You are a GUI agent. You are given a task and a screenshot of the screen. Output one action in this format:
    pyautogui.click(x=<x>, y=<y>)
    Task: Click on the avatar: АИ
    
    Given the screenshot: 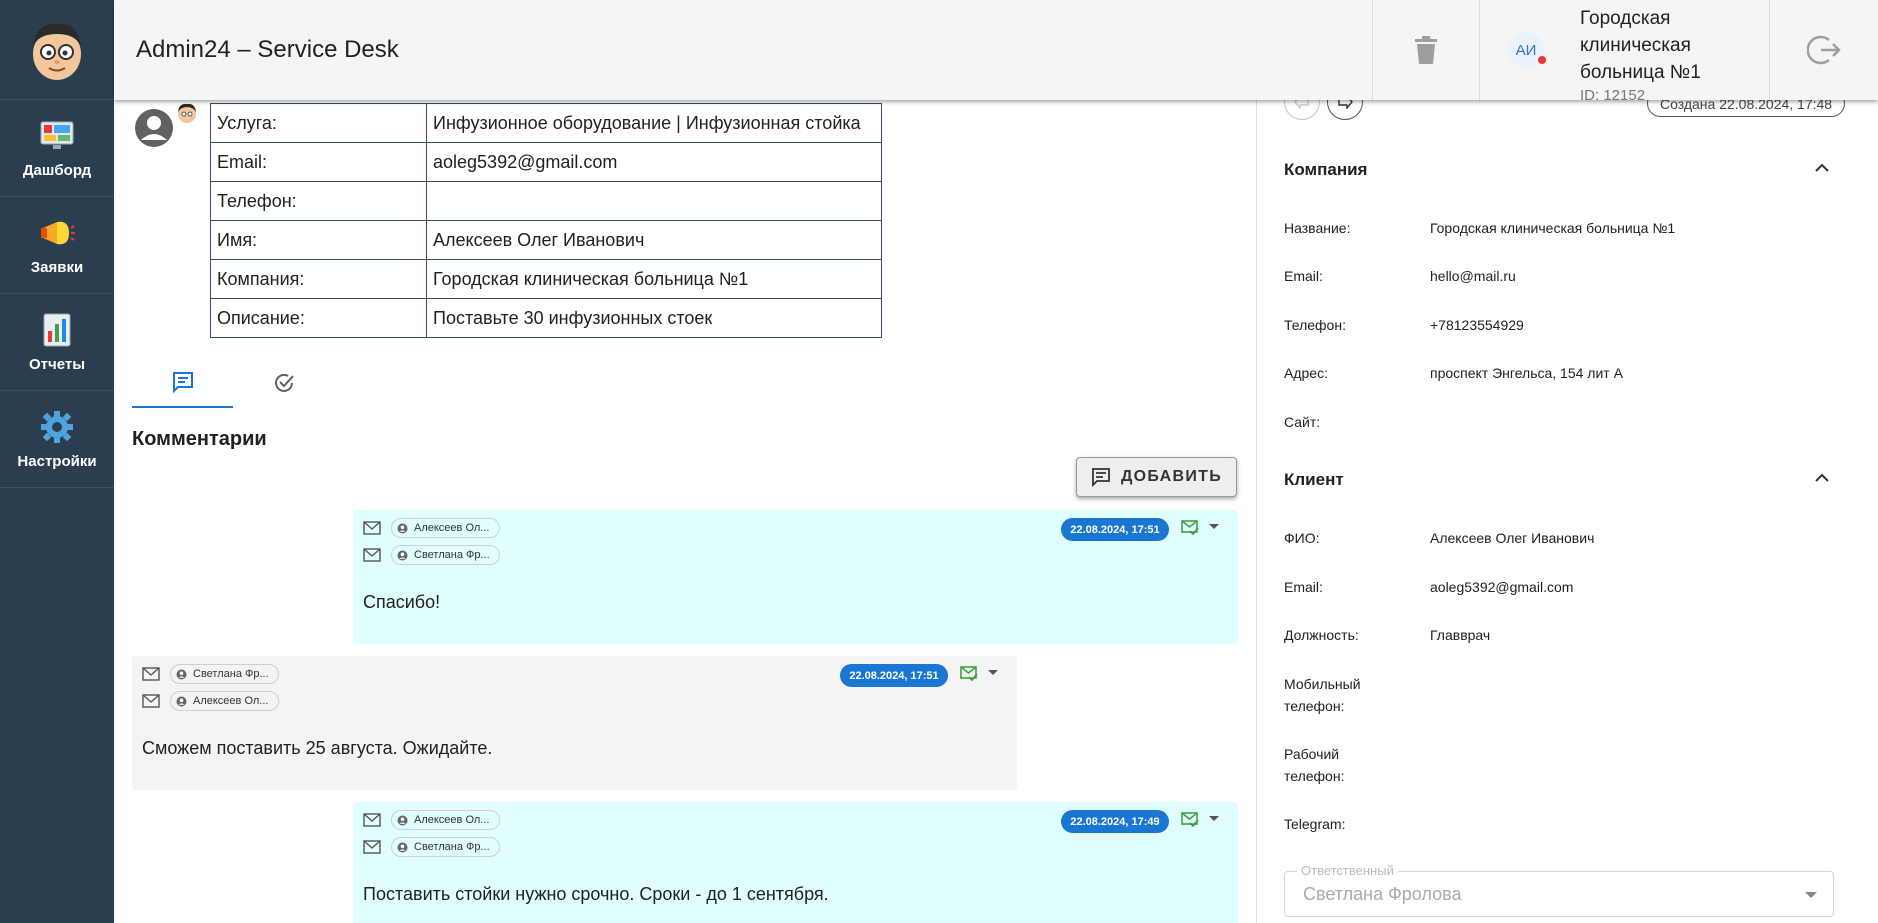 What is the action you would take?
    pyautogui.click(x=1527, y=50)
    